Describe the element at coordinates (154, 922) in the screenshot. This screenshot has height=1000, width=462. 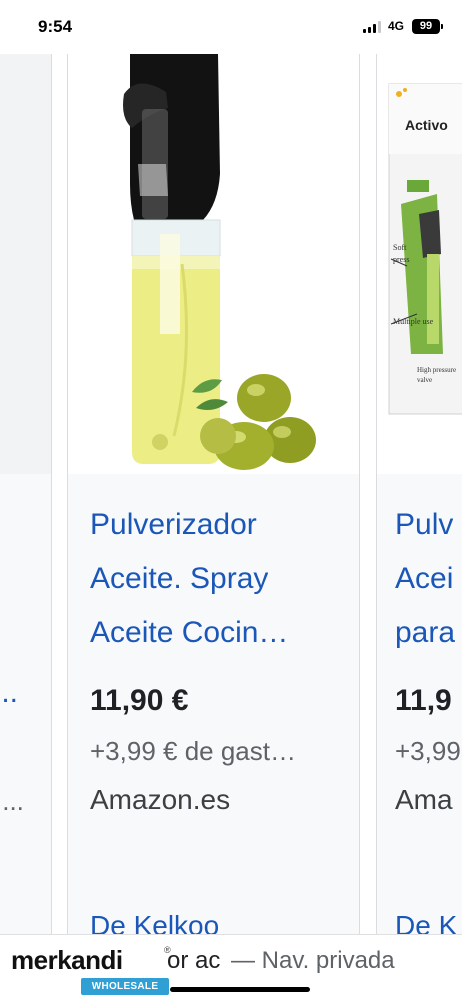
I see `product-source-link: De Kelkoo` at that location.